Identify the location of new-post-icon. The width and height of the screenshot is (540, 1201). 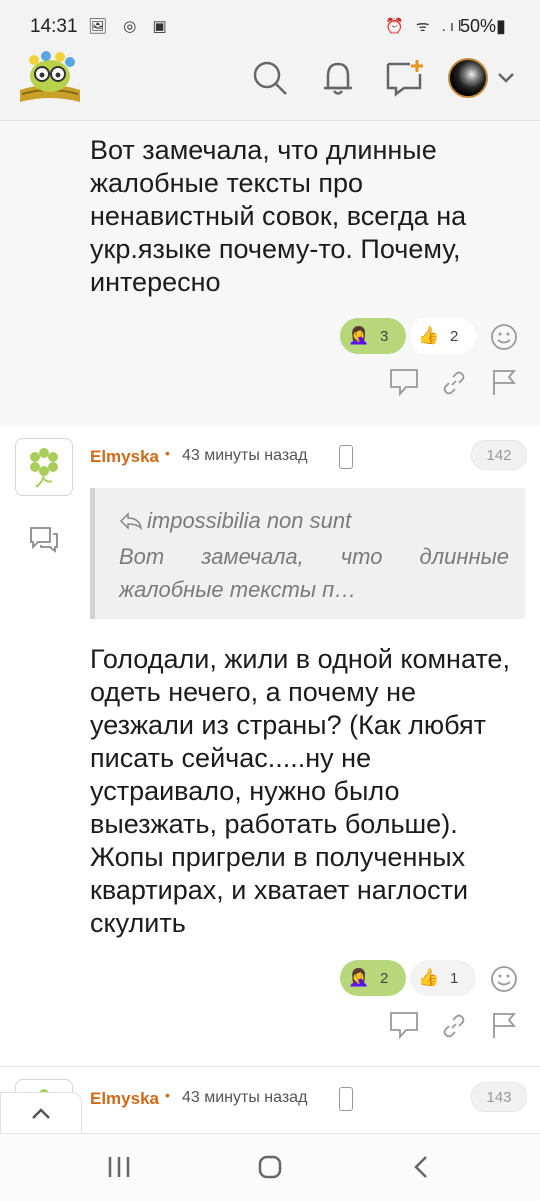
(405, 78).